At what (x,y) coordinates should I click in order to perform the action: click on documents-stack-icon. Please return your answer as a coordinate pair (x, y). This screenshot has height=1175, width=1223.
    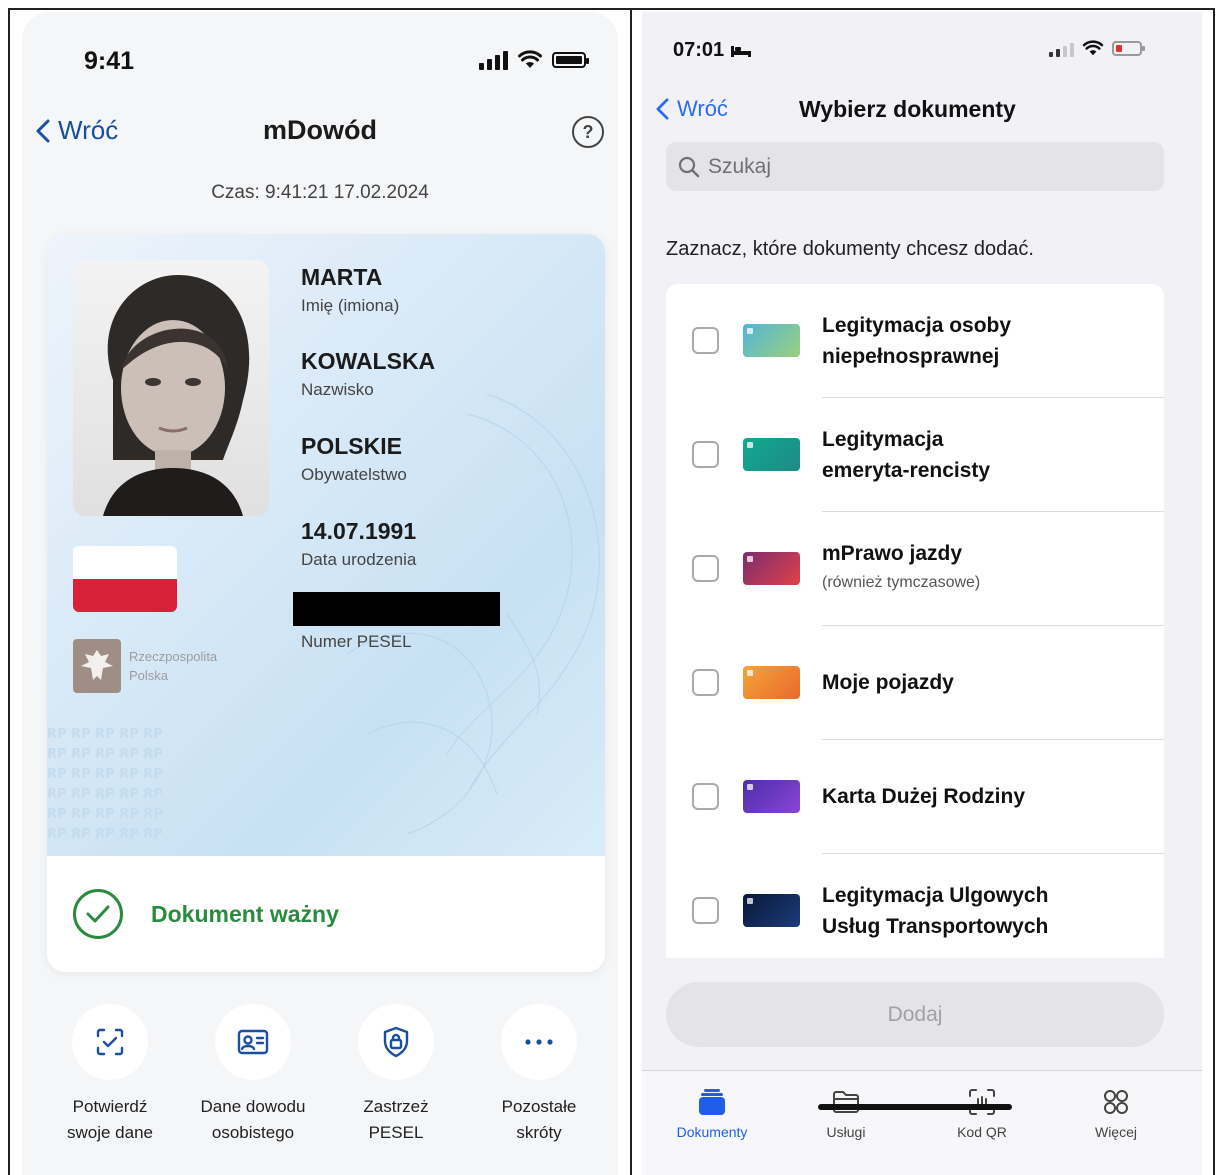
    Looking at the image, I should click on (712, 1102).